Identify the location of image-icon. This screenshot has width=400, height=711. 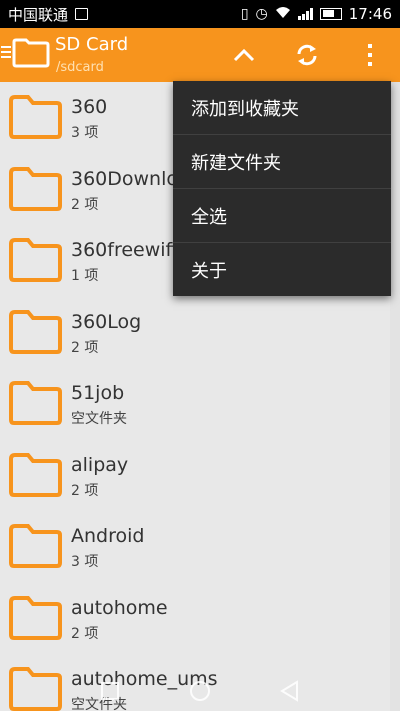
(82, 14).